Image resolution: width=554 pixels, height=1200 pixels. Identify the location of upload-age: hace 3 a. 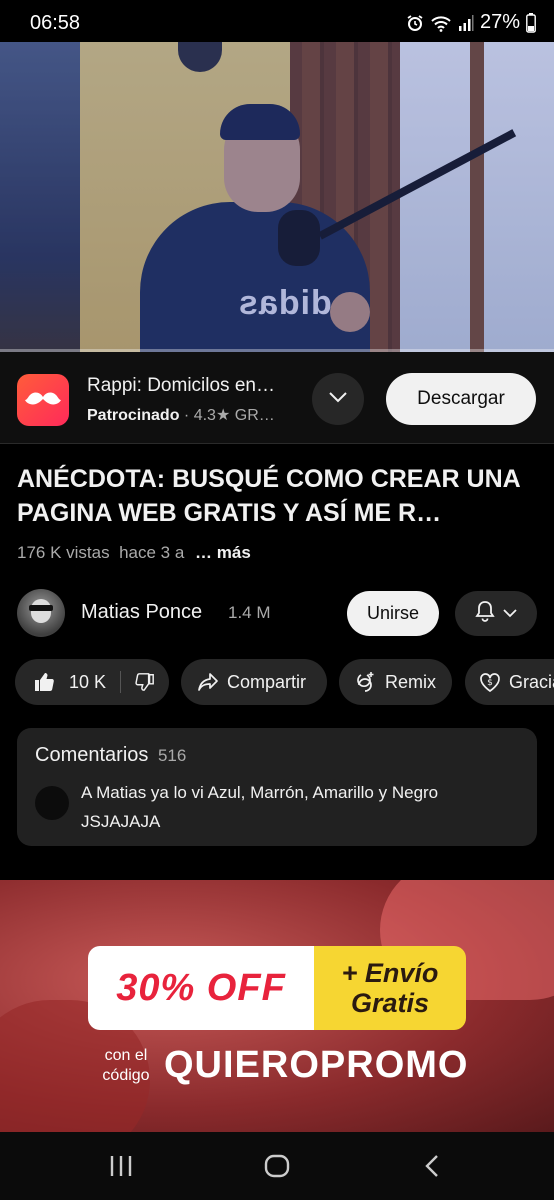
(152, 552).